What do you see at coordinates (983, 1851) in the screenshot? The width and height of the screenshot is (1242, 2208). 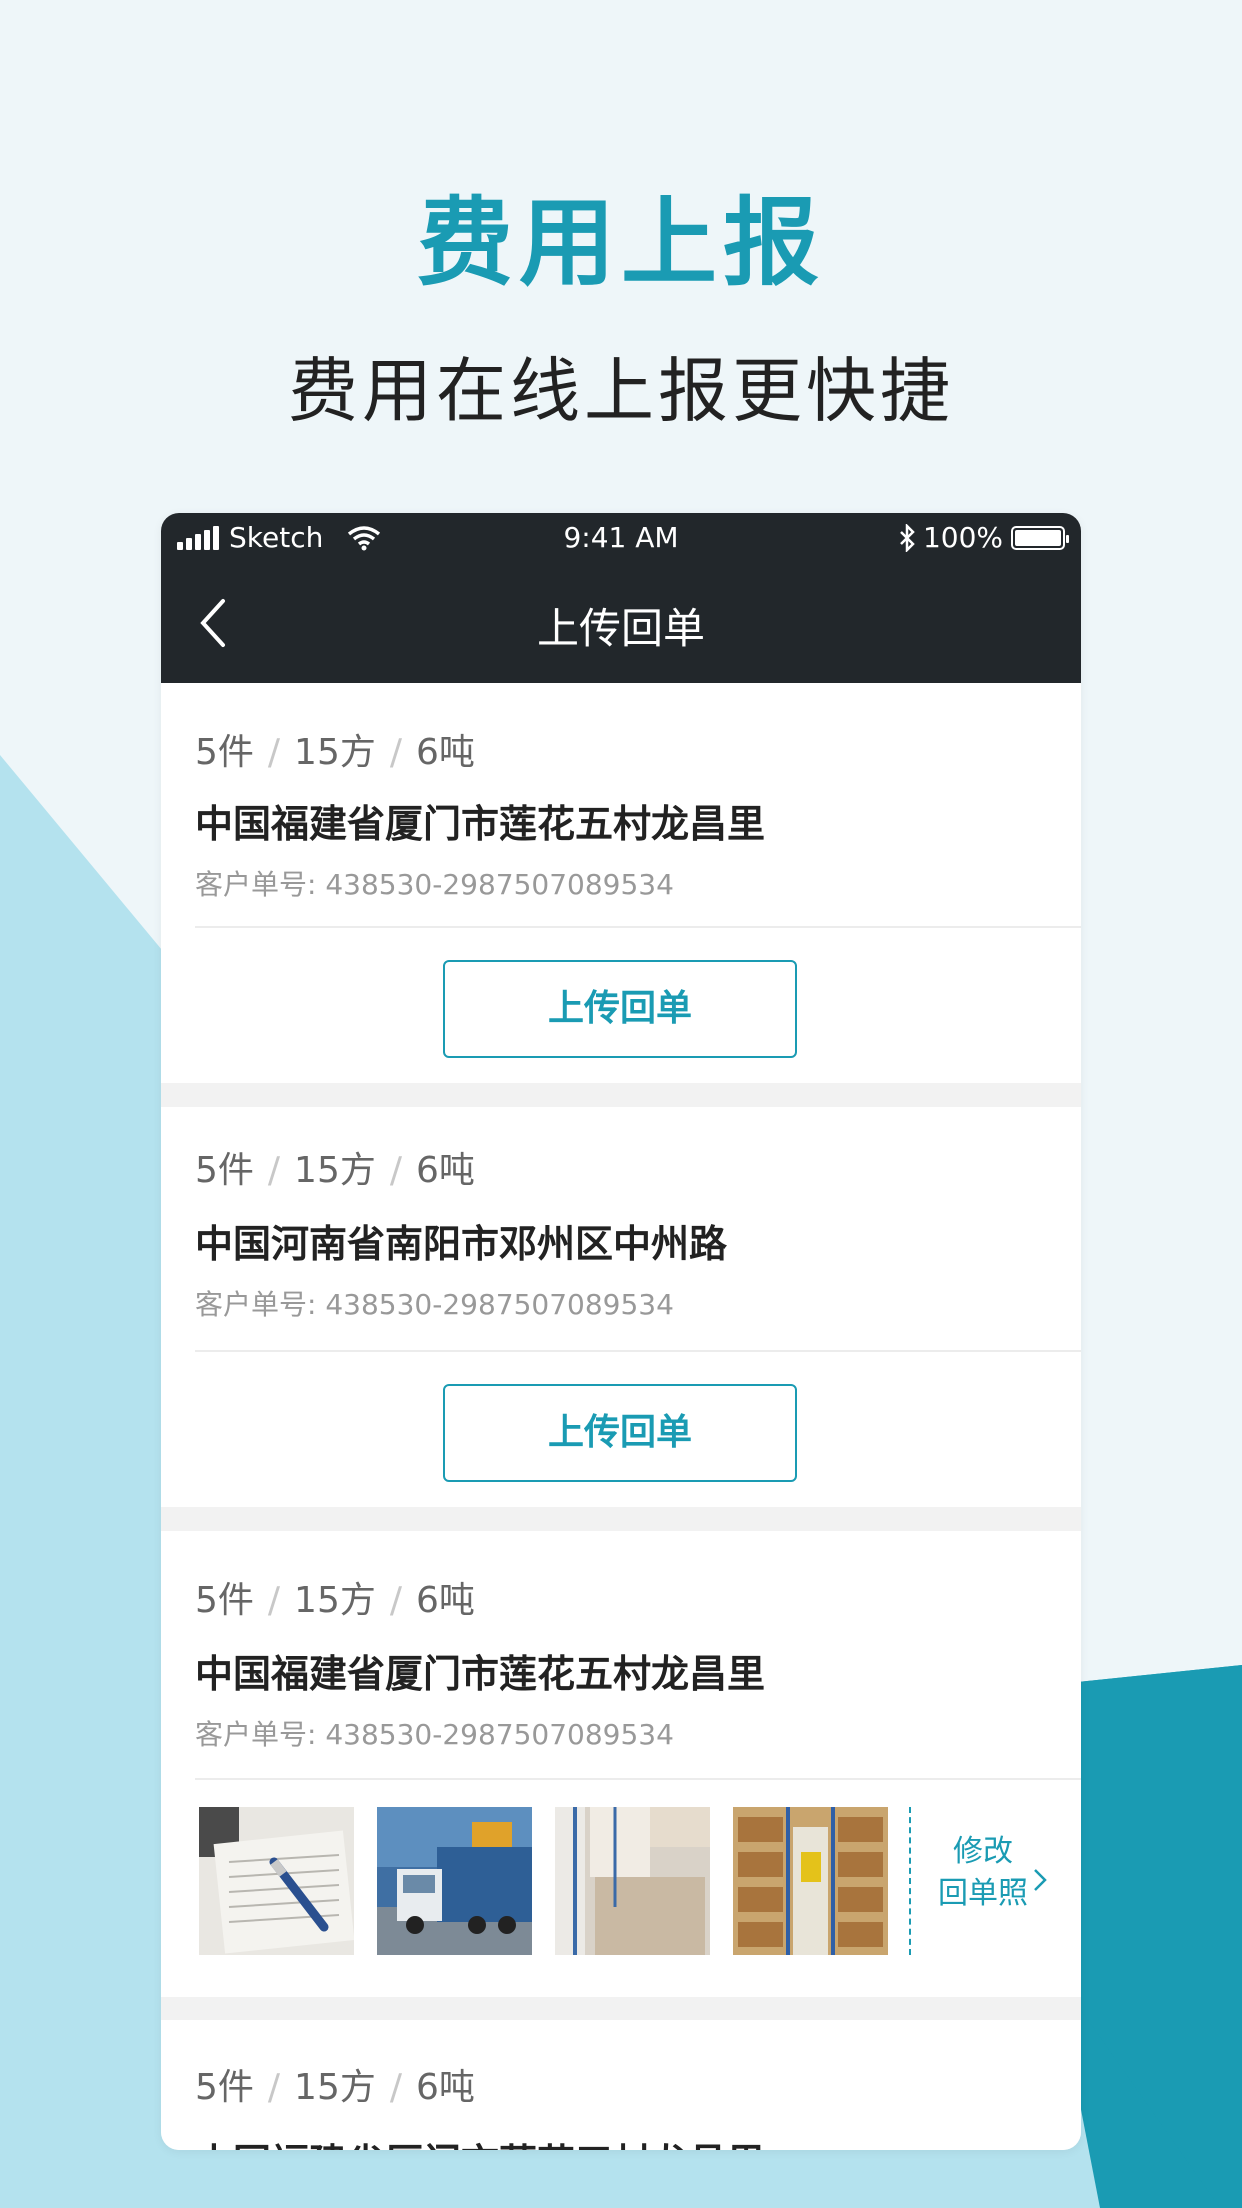 I see `modify-line1: 修改` at bounding box center [983, 1851].